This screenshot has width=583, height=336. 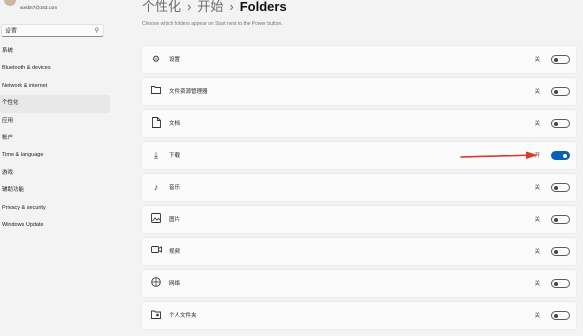 What do you see at coordinates (156, 315) in the screenshot?
I see `personal-folder-icon` at bounding box center [156, 315].